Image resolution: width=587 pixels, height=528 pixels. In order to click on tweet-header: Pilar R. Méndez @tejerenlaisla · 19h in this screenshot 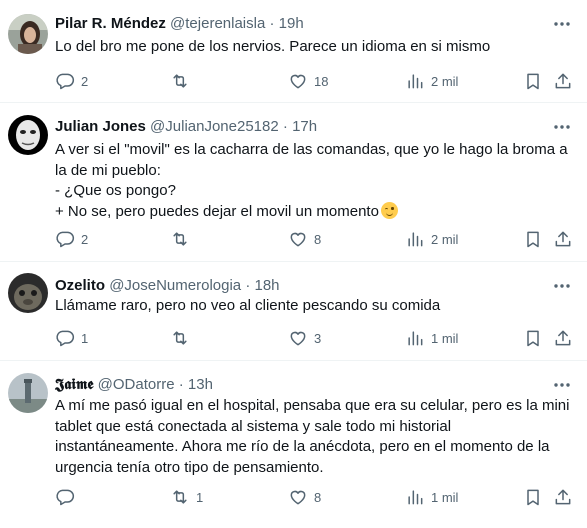, I will do `click(299, 23)`.